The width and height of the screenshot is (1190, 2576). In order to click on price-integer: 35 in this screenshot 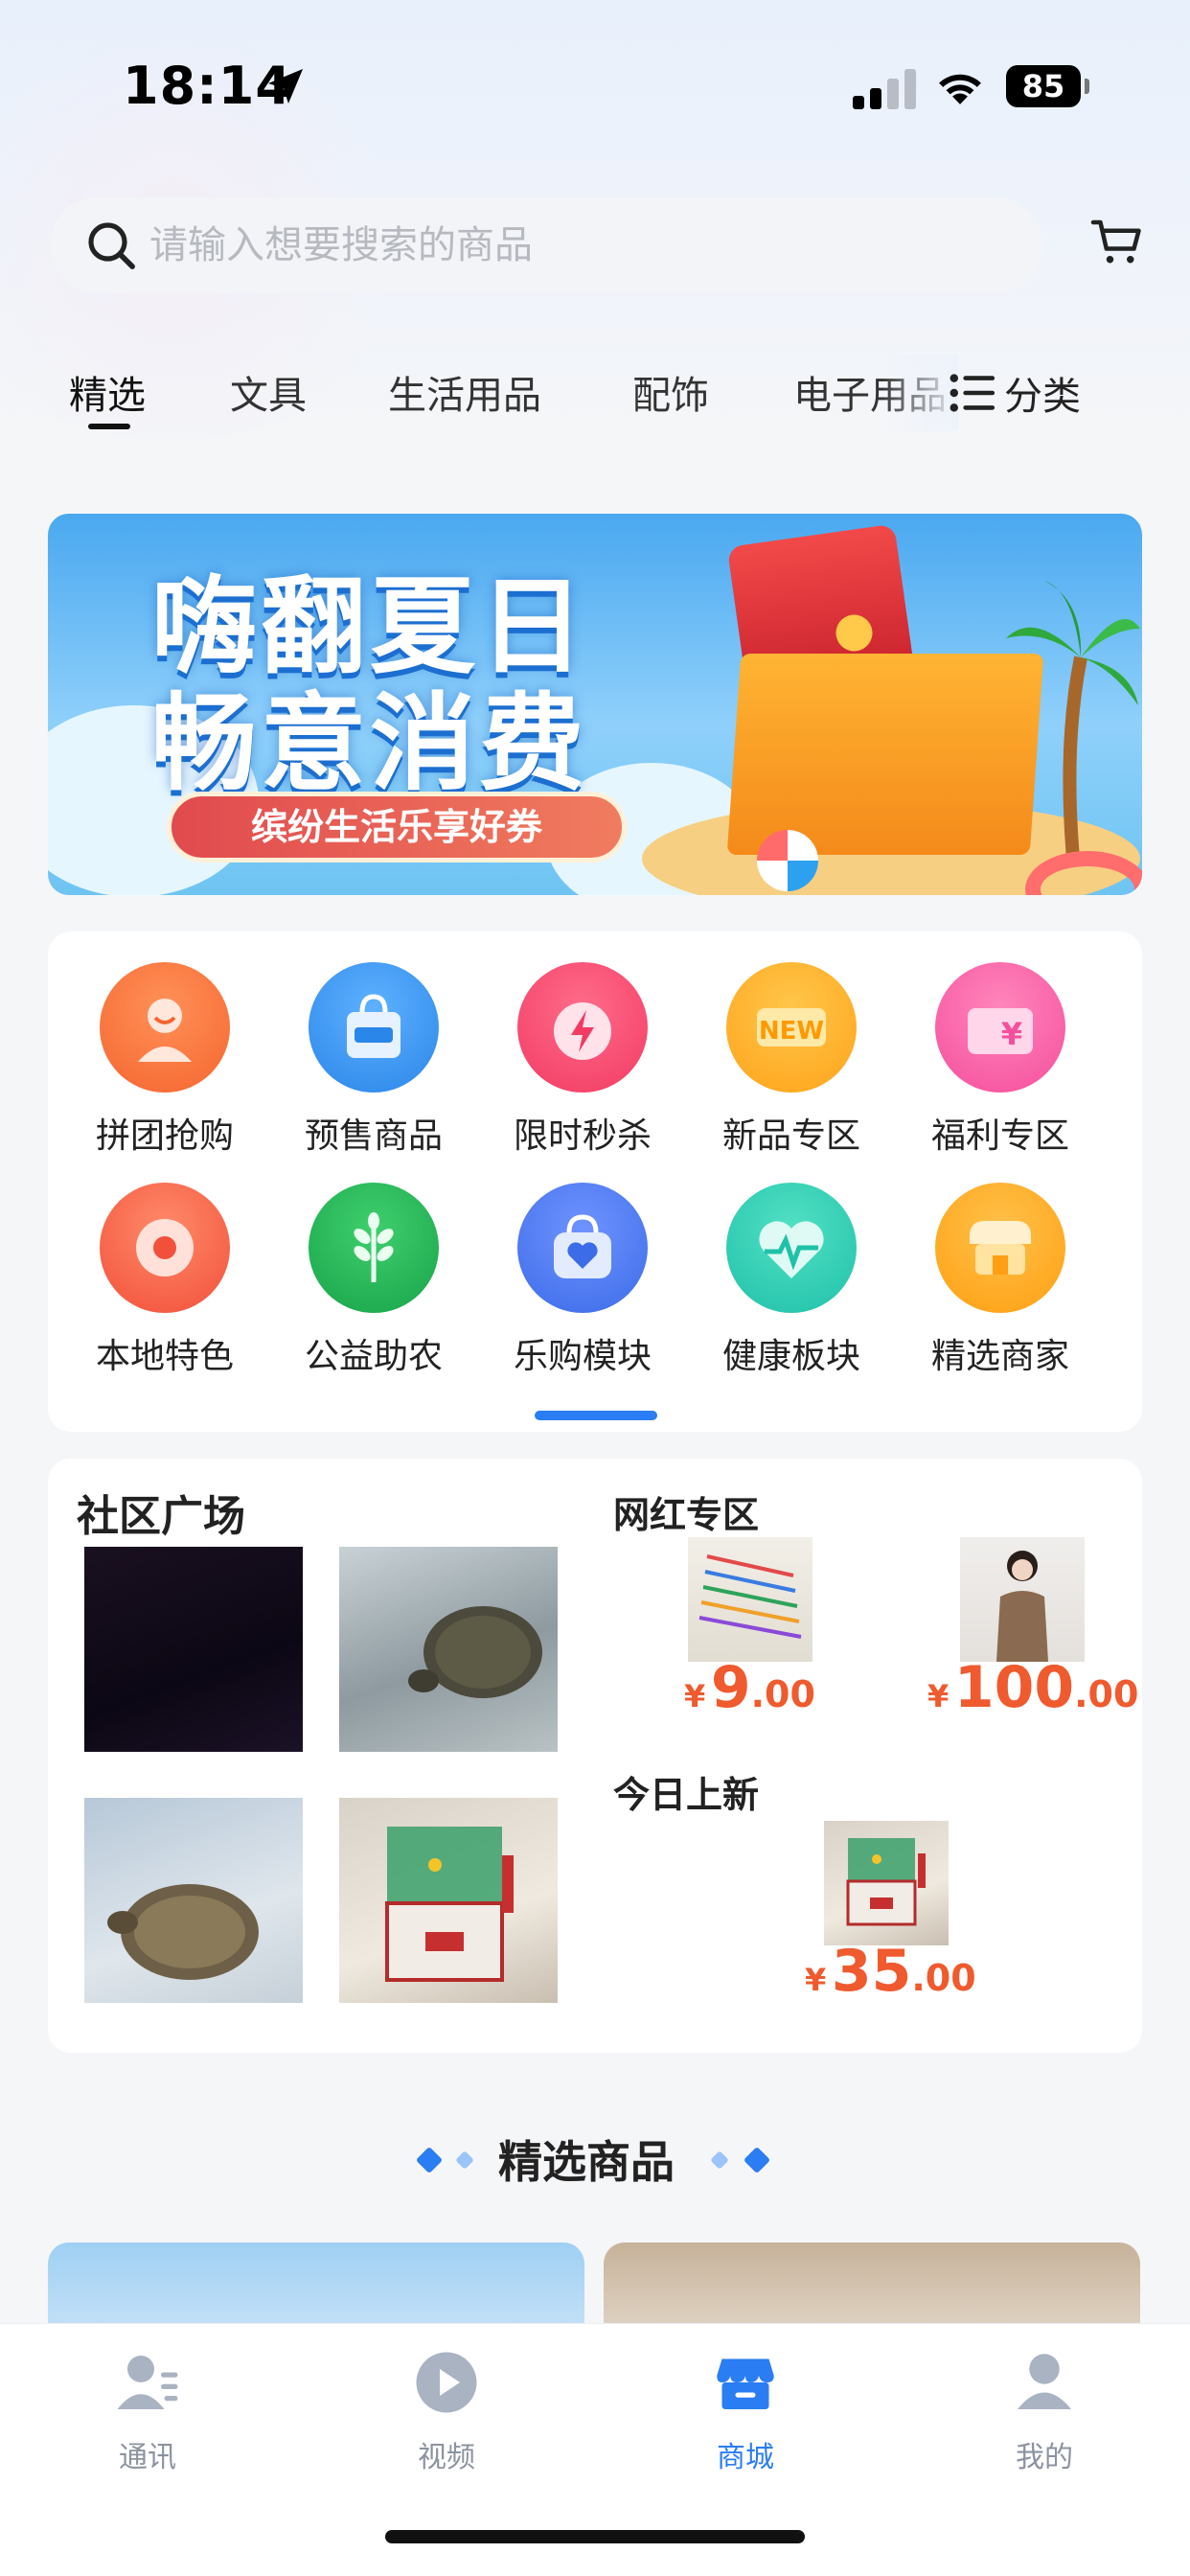, I will do `click(872, 1972)`.